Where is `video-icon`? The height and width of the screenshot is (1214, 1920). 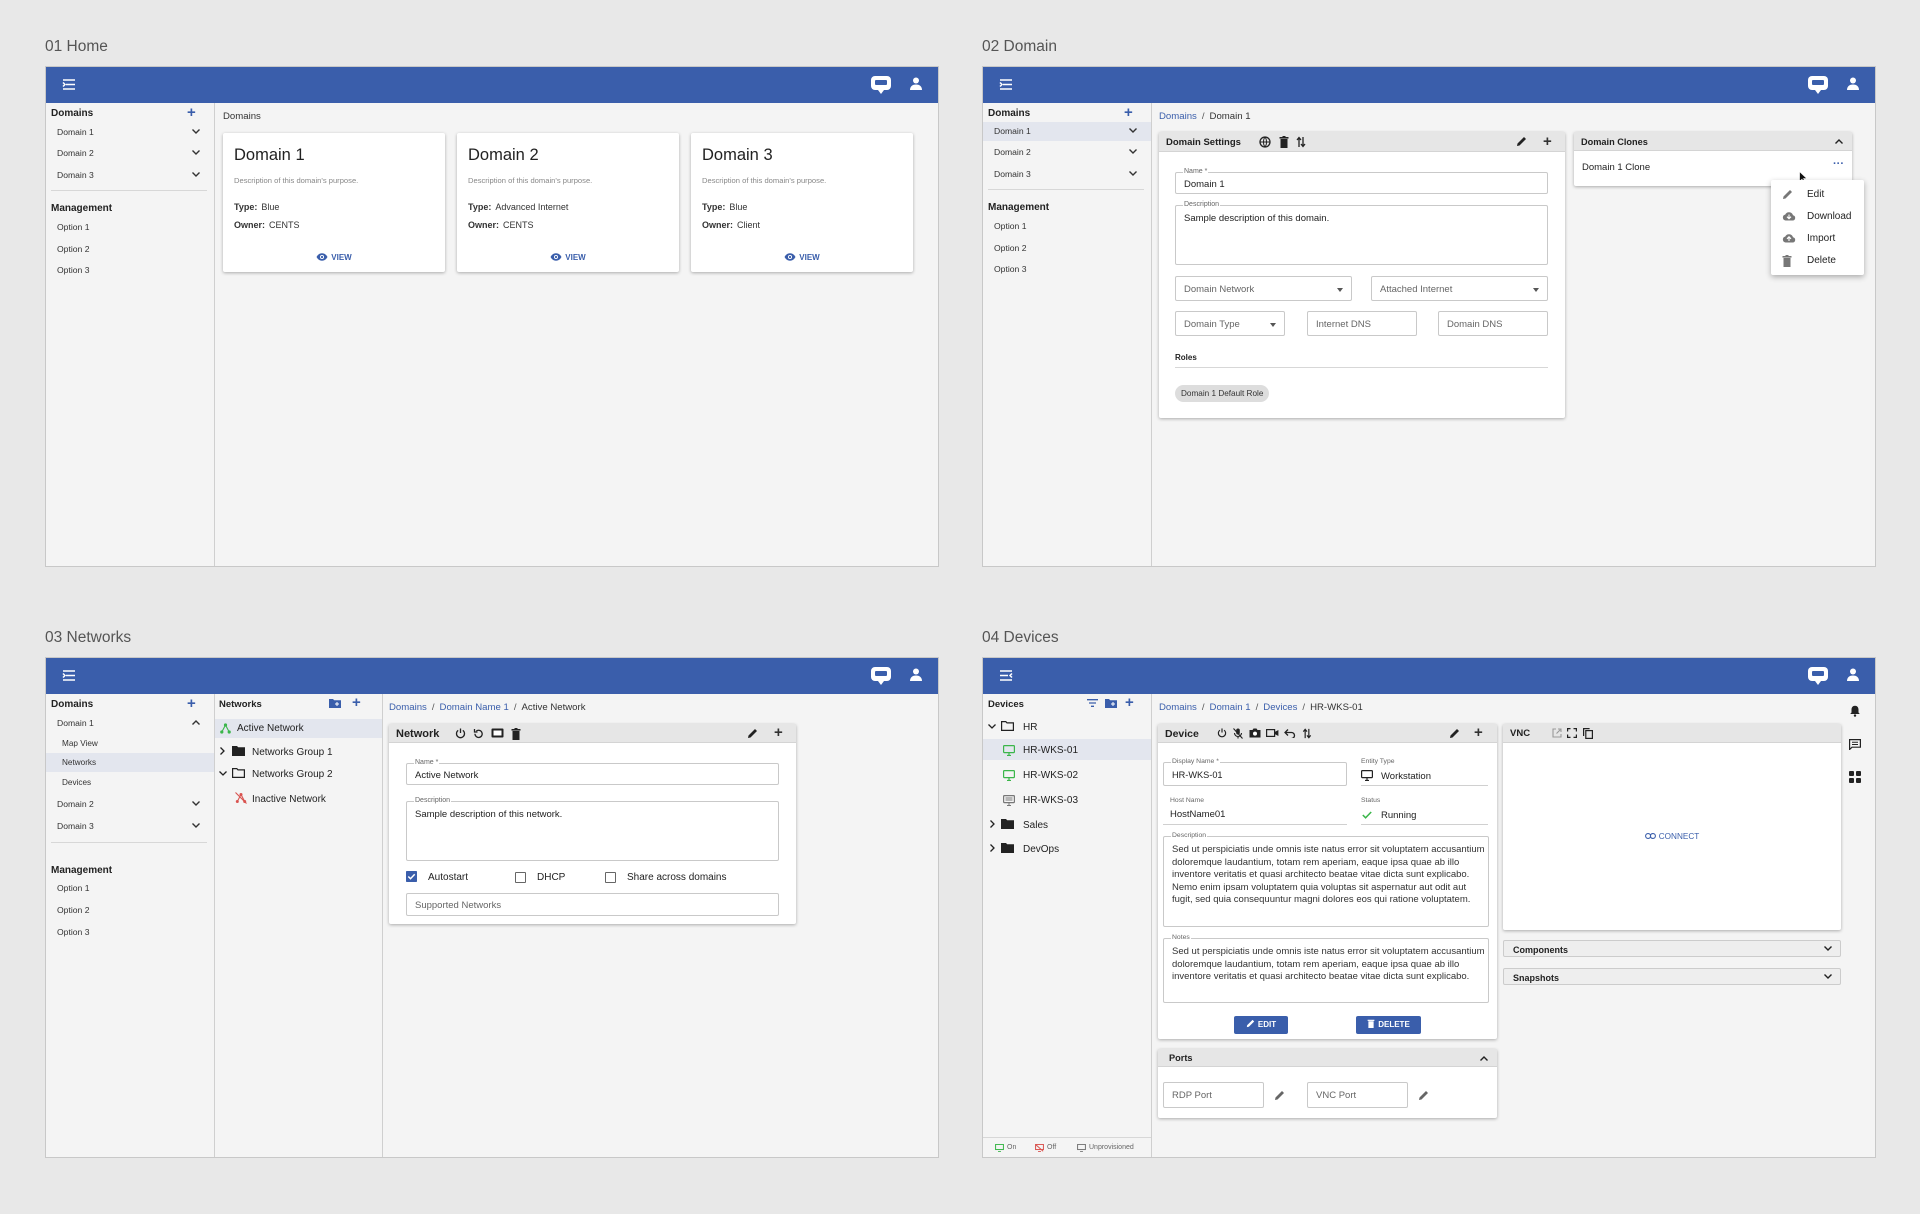 video-icon is located at coordinates (1272, 733).